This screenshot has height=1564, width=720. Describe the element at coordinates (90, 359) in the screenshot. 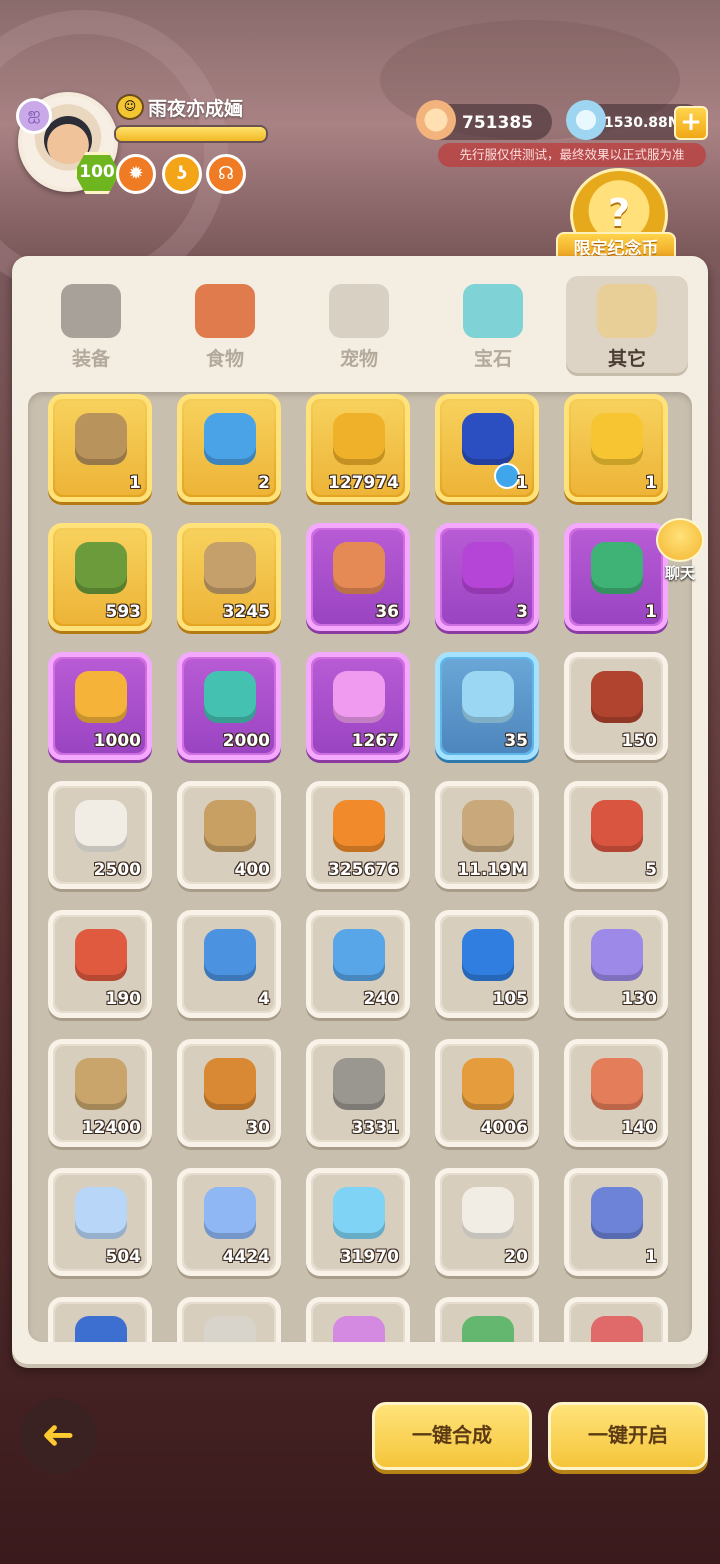

I see `tab-label: 装备` at that location.